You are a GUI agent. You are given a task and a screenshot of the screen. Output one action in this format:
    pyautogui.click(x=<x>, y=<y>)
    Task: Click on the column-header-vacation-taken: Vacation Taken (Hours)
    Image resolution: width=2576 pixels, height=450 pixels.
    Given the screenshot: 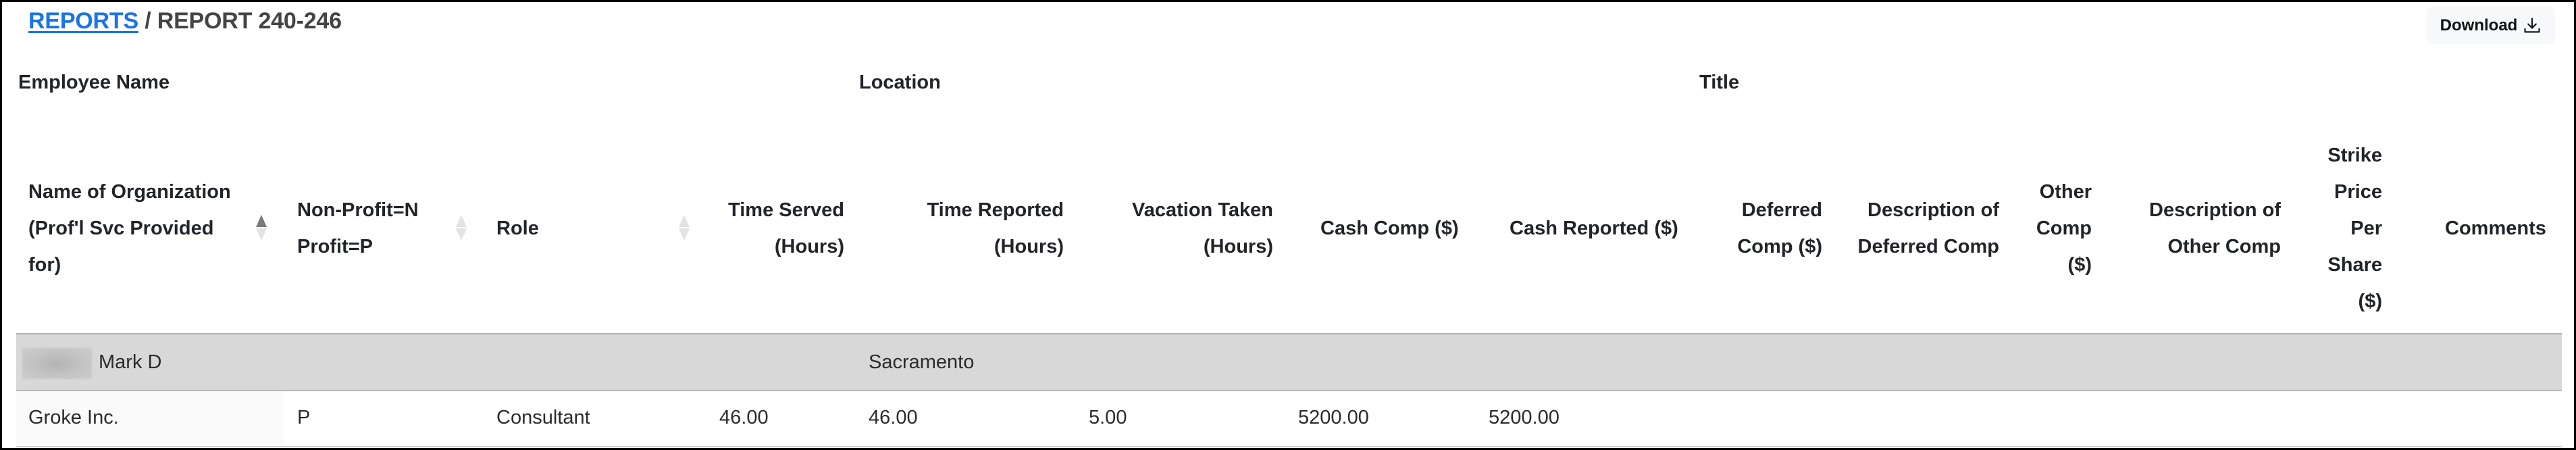 What is the action you would take?
    pyautogui.click(x=1202, y=228)
    